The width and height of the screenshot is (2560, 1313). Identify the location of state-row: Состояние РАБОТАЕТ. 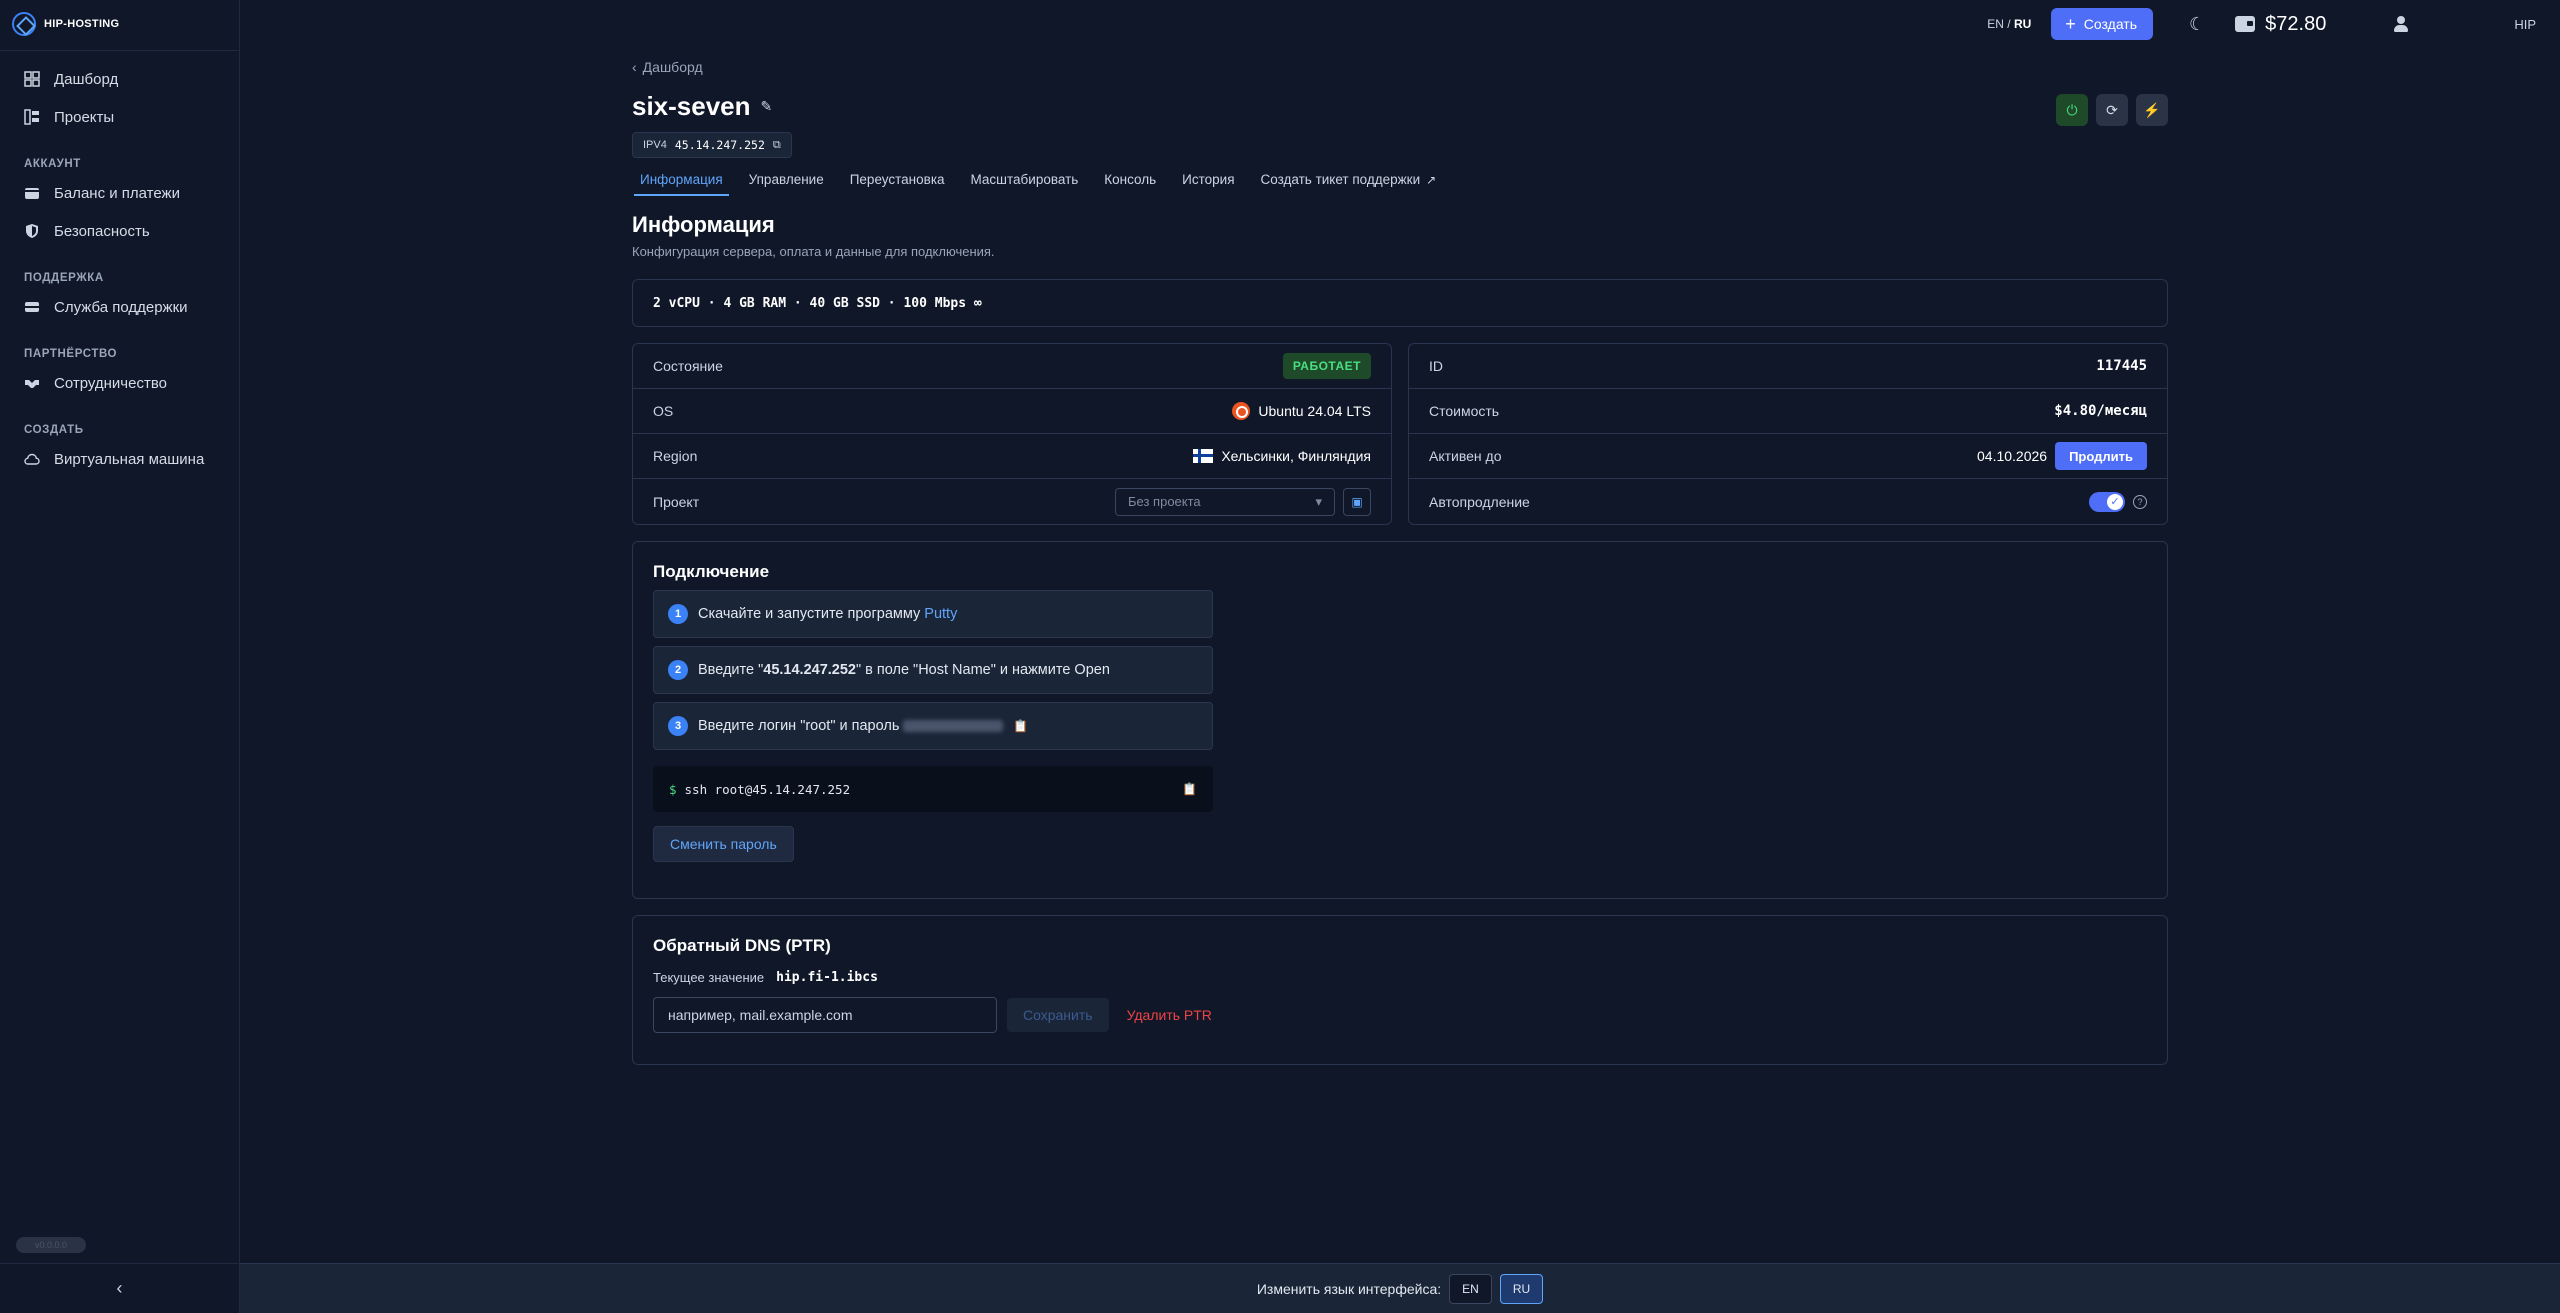
(1012, 366).